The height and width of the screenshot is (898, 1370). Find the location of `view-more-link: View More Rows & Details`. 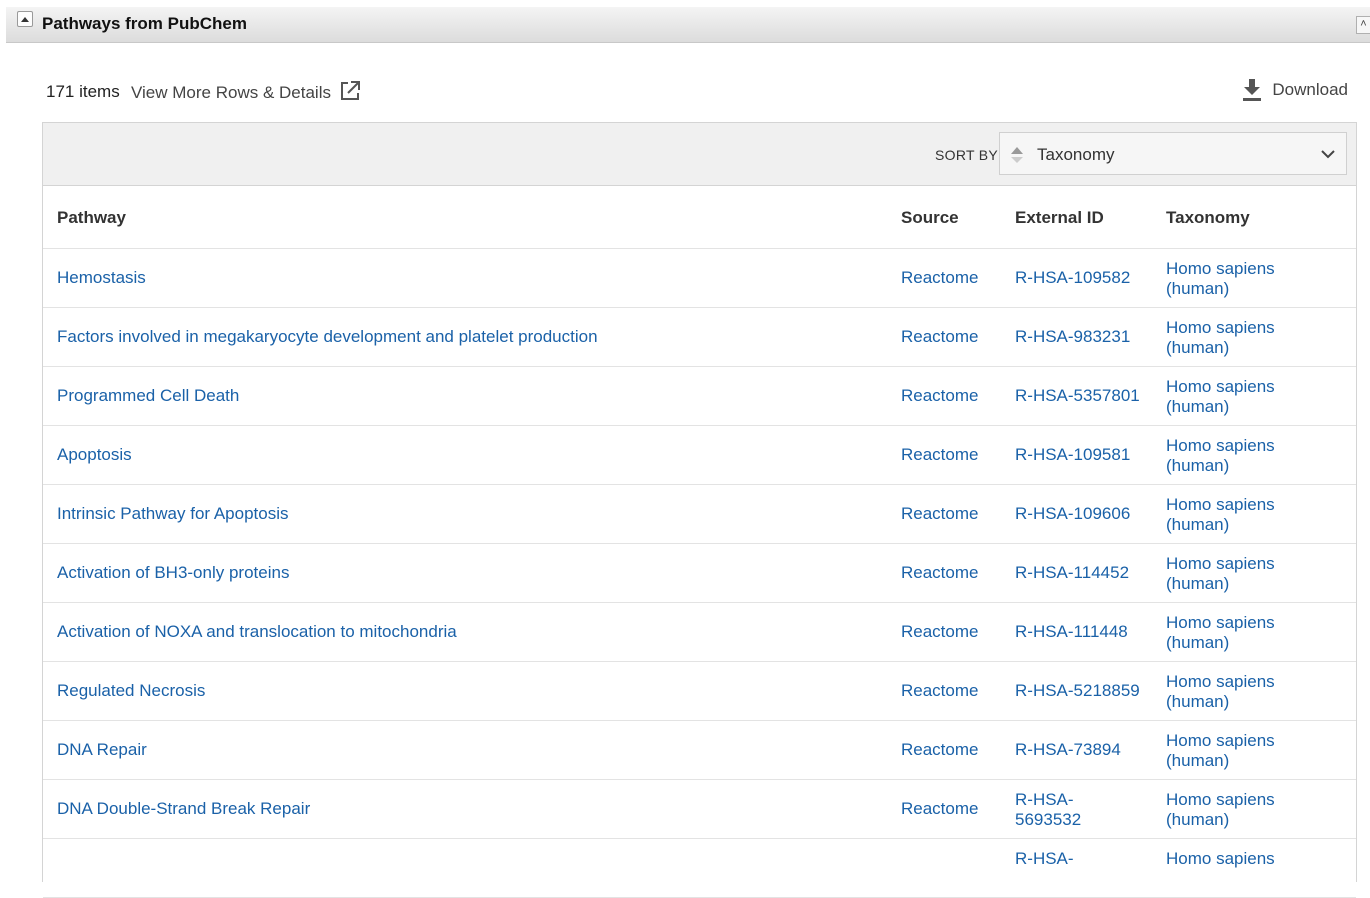

view-more-link: View More Rows & Details is located at coordinates (246, 92).